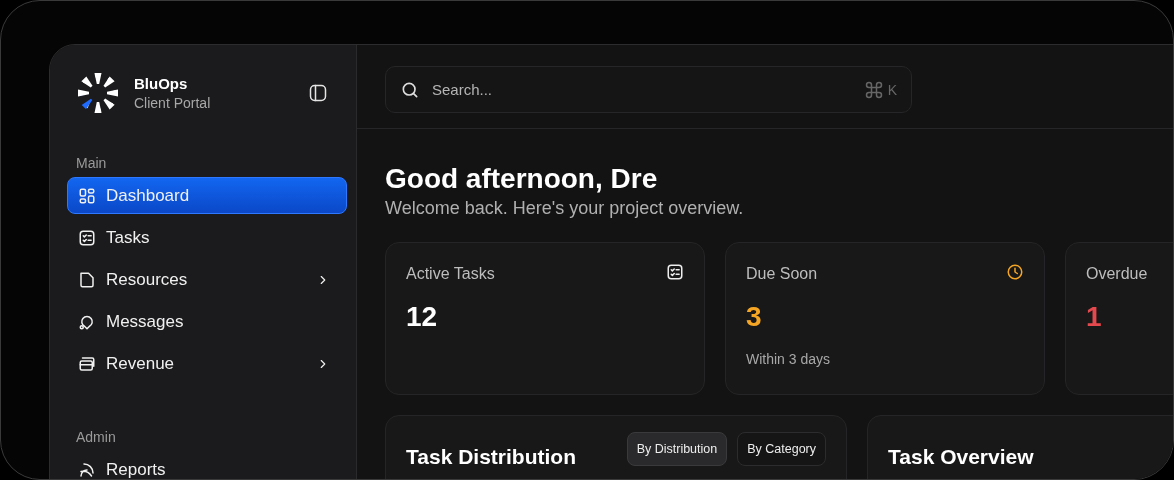 This screenshot has width=1174, height=480. I want to click on logo-icon, so click(98, 93).